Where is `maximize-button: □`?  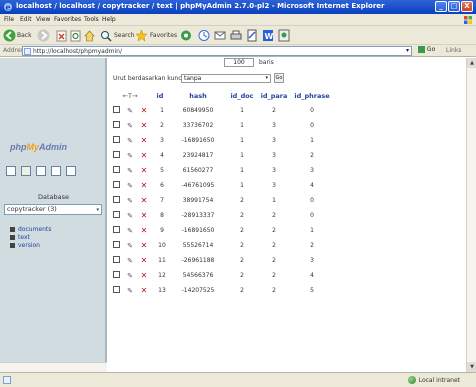
maximize-button: □ is located at coordinates (454, 6).